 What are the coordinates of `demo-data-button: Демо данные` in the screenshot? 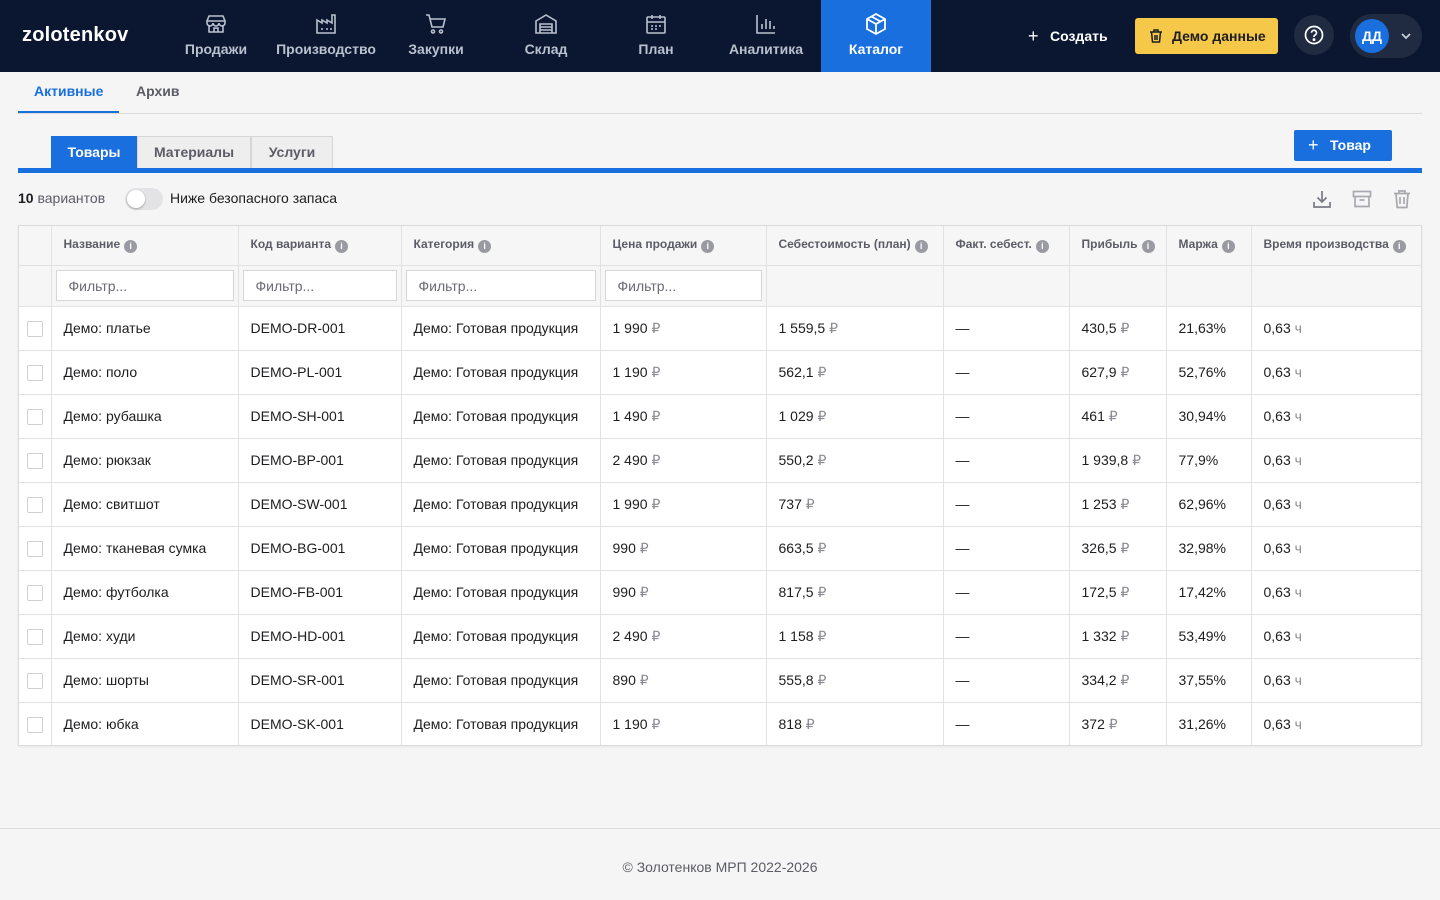 It's located at (1206, 36).